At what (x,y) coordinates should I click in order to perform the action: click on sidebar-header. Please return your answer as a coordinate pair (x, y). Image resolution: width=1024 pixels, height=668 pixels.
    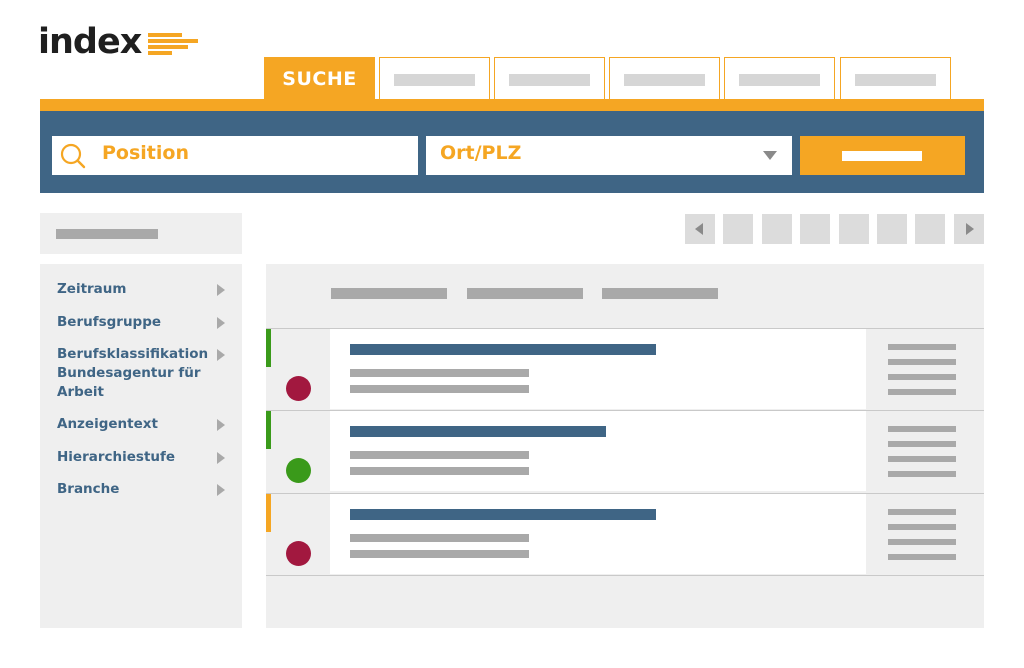
    Looking at the image, I should click on (141, 233).